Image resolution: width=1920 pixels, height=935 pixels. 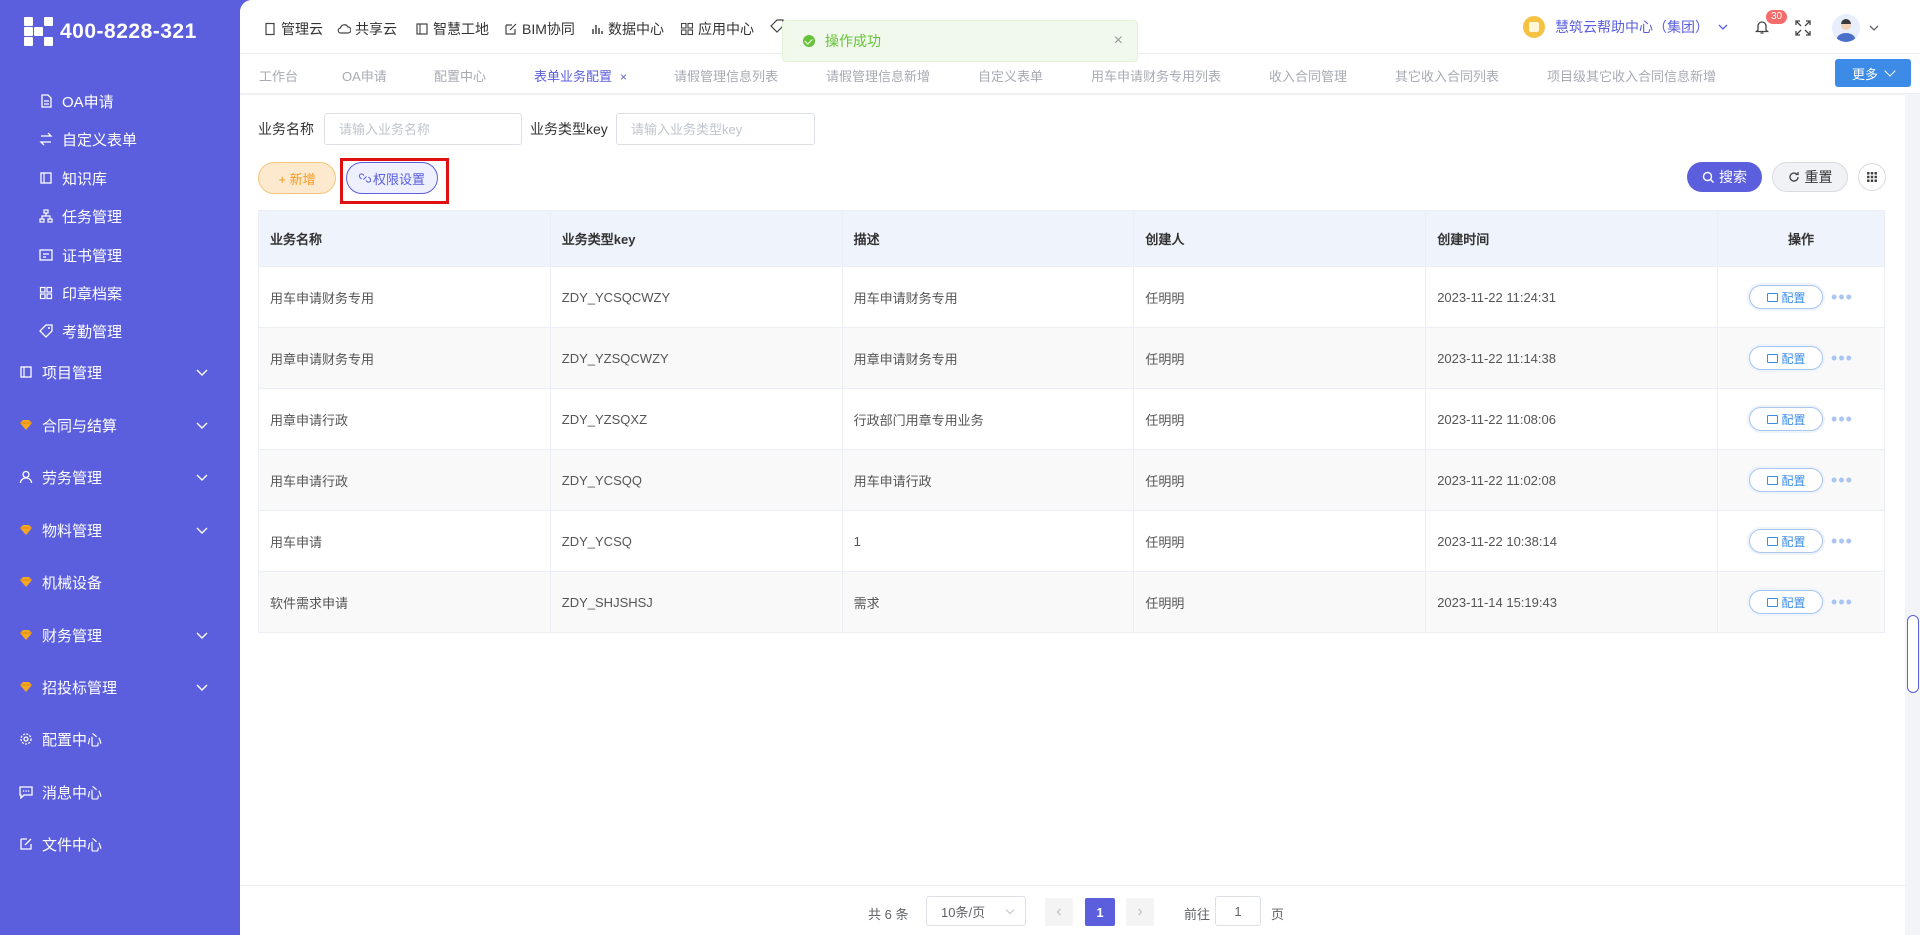 I want to click on check-circle-icon, so click(x=809, y=41).